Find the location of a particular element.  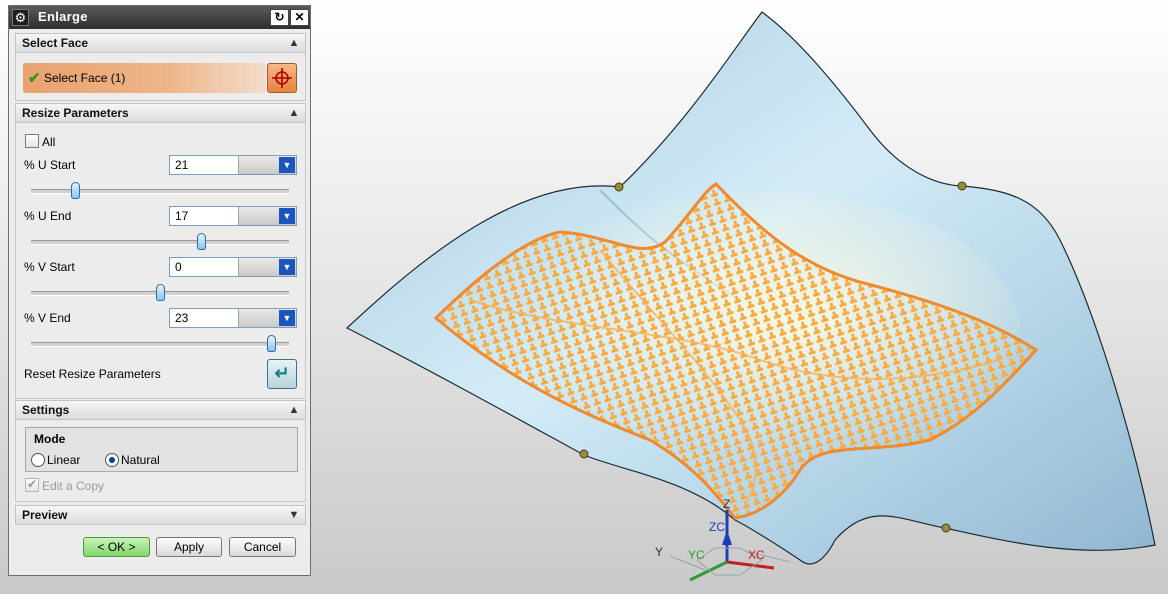

v-end-dropdown: ▼ is located at coordinates (267, 318).